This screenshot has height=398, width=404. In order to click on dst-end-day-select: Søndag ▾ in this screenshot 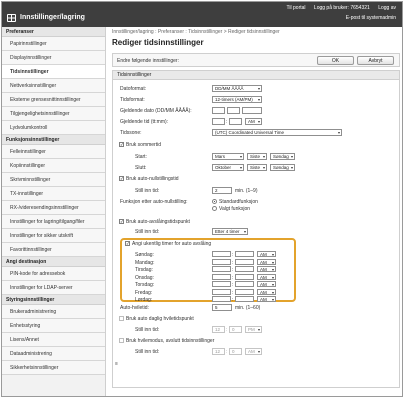, I will do `click(282, 167)`.